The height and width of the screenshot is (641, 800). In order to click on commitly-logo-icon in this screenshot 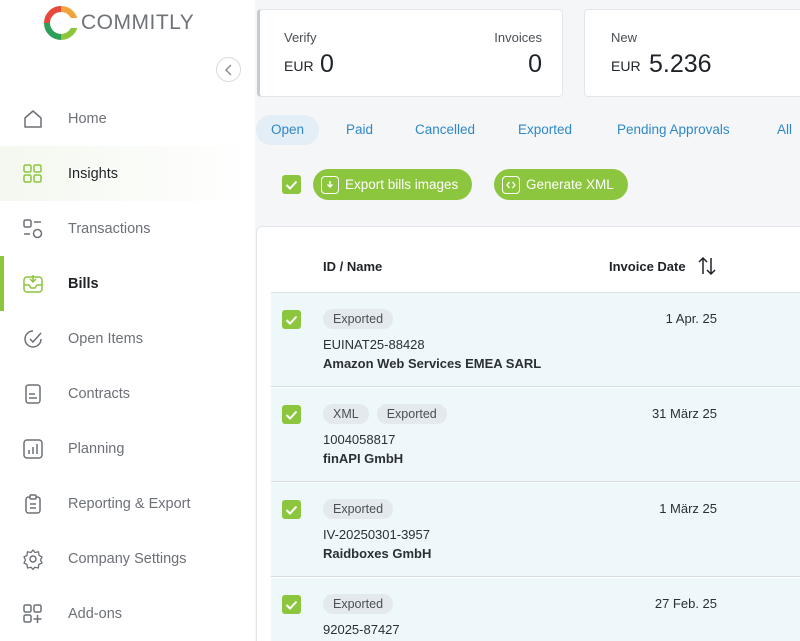, I will do `click(61, 23)`.